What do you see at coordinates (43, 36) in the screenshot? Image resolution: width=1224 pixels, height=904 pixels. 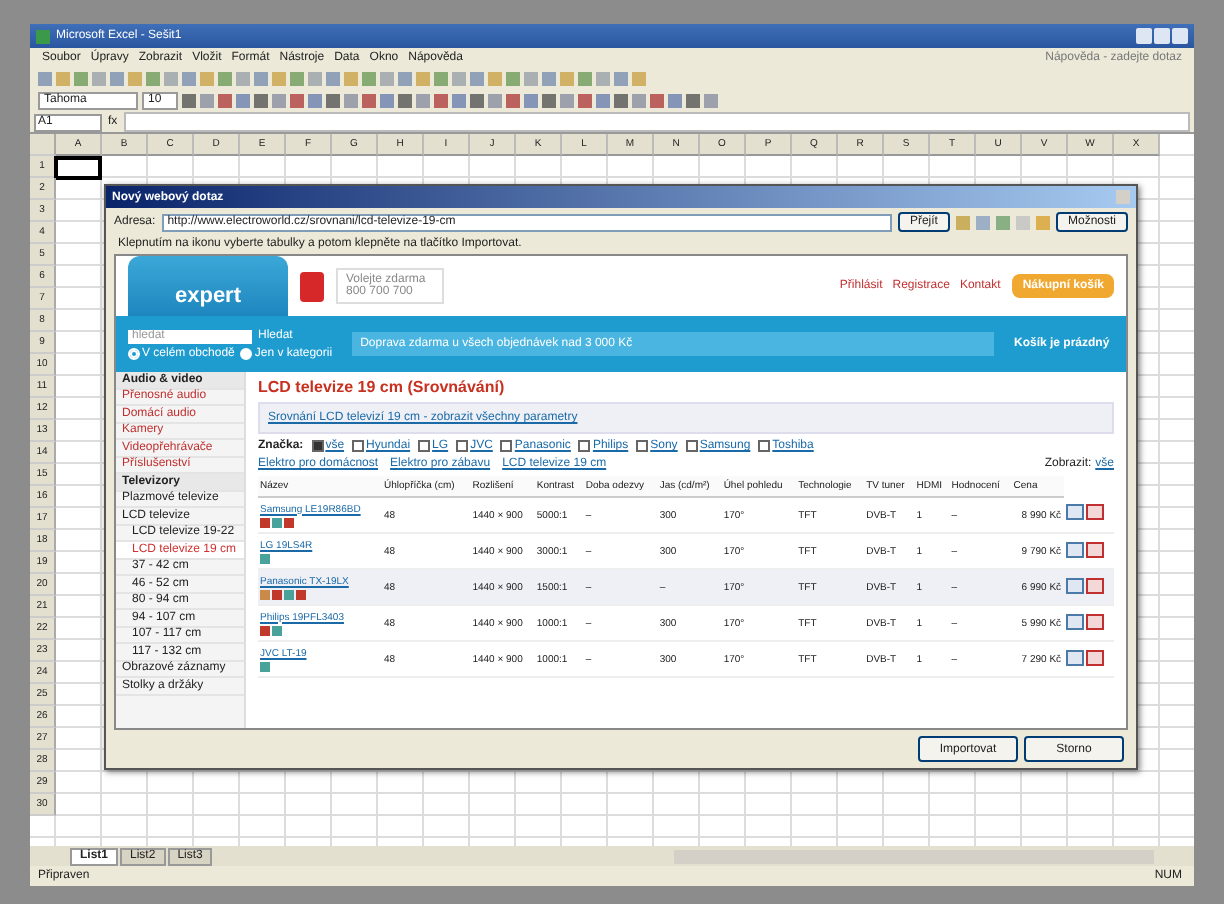 I see `excel-icon` at bounding box center [43, 36].